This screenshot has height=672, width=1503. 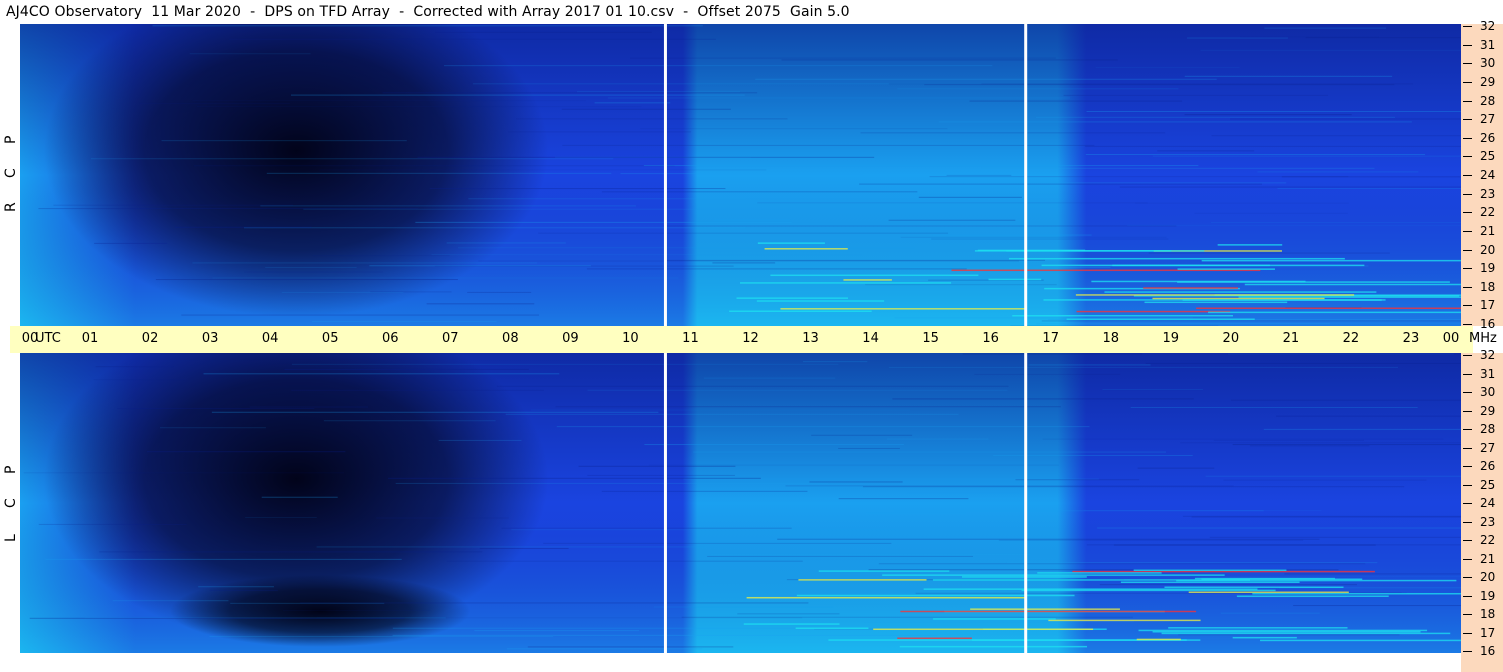 I want to click on time-tick-label: 01, so click(x=90, y=338).